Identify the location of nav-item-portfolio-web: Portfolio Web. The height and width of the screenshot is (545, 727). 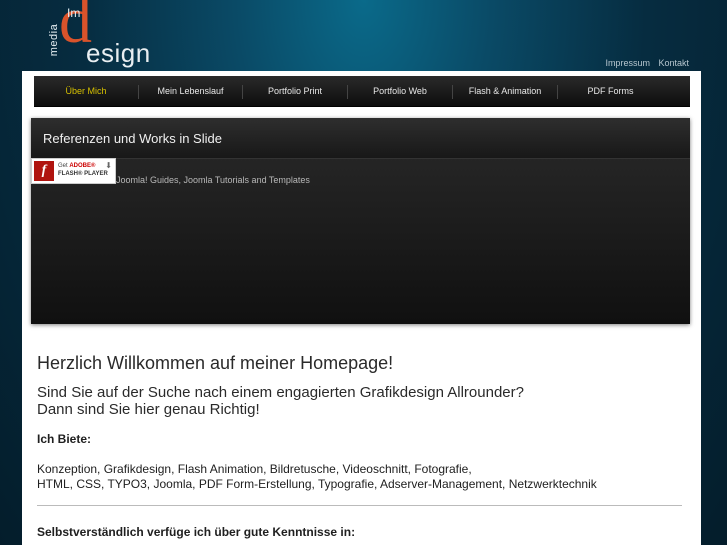
(400, 91).